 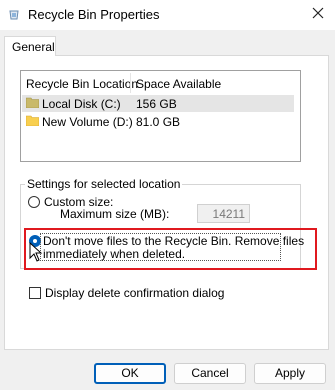 I want to click on recycle-bin-icon, so click(x=14, y=15).